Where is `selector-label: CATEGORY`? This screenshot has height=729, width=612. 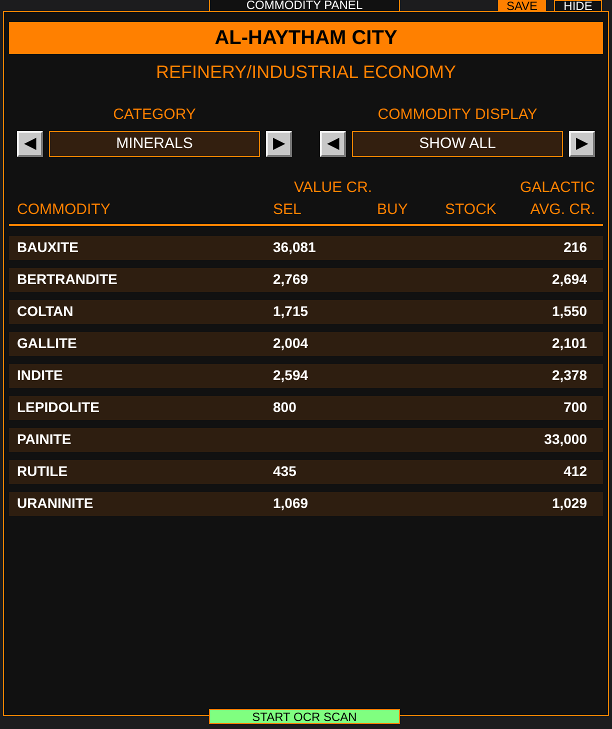 selector-label: CATEGORY is located at coordinates (154, 115).